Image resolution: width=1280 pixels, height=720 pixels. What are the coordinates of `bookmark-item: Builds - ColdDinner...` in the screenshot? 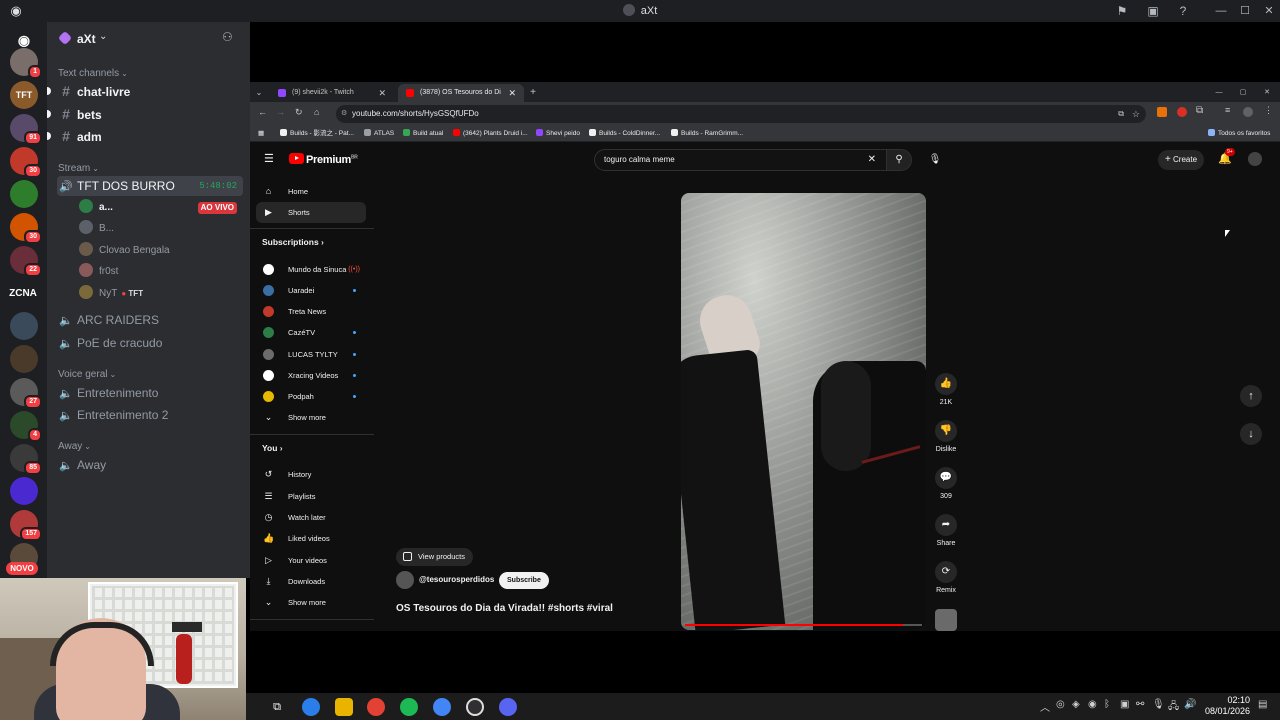 It's located at (624, 134).